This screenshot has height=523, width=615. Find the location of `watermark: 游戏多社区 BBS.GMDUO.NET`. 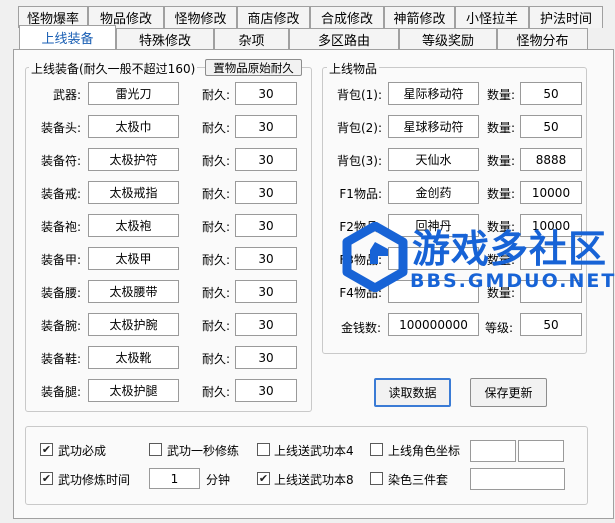

watermark: 游戏多社区 BBS.GMDUO.NET is located at coordinates (477, 261).